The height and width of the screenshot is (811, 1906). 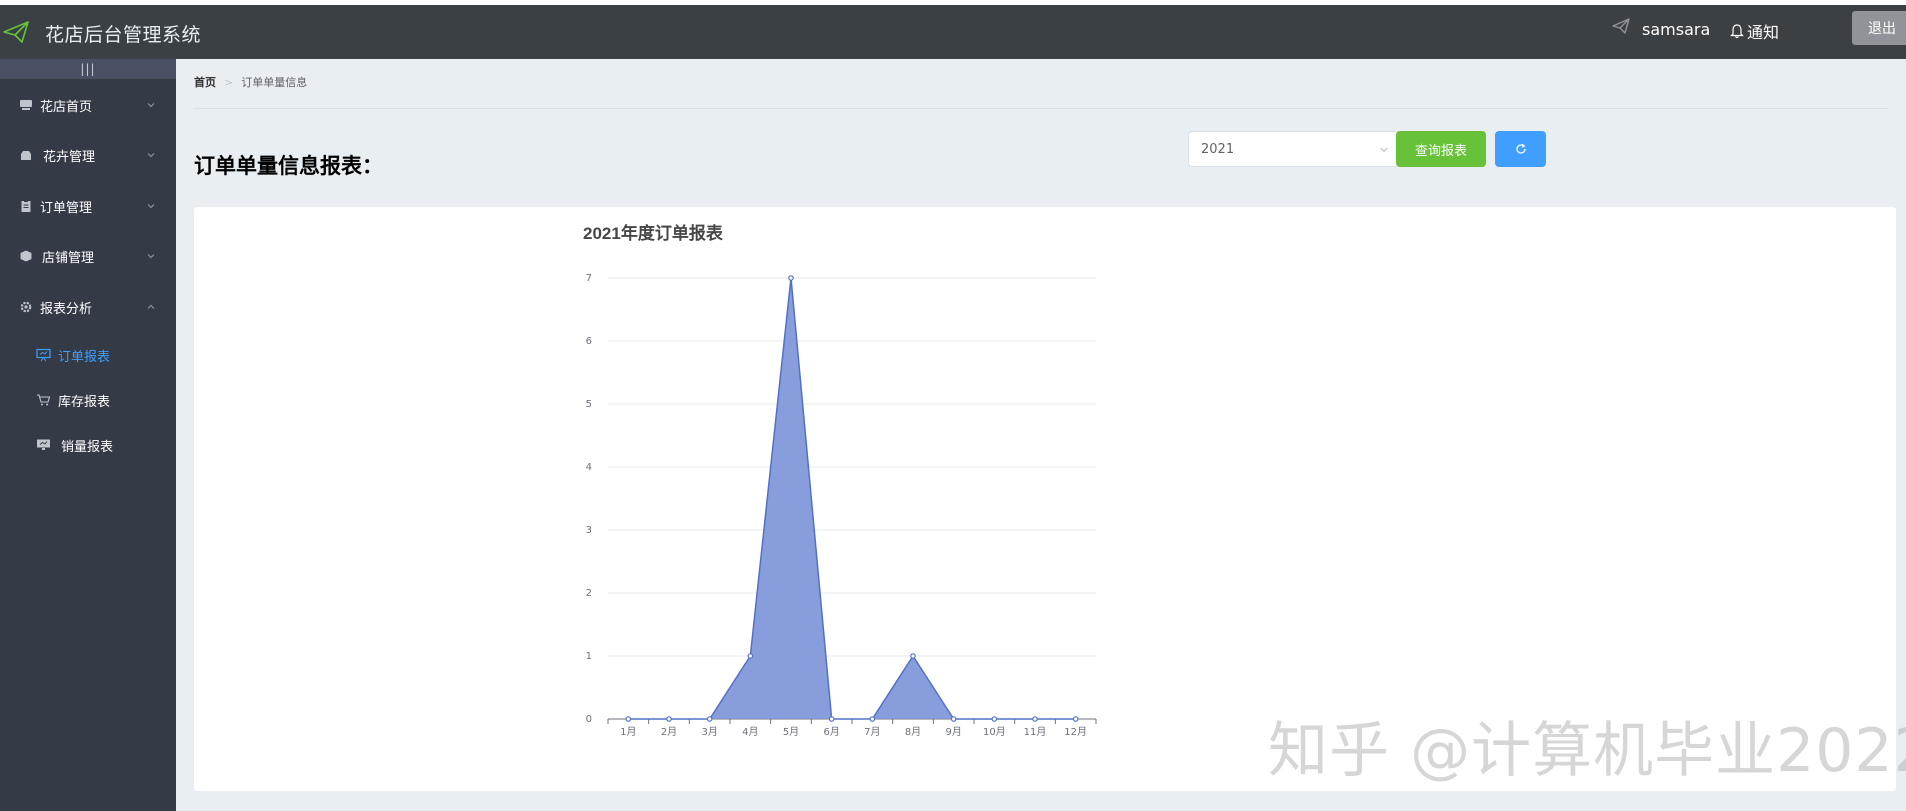 What do you see at coordinates (1035, 732) in the screenshot?
I see `x-tick-label: 11月` at bounding box center [1035, 732].